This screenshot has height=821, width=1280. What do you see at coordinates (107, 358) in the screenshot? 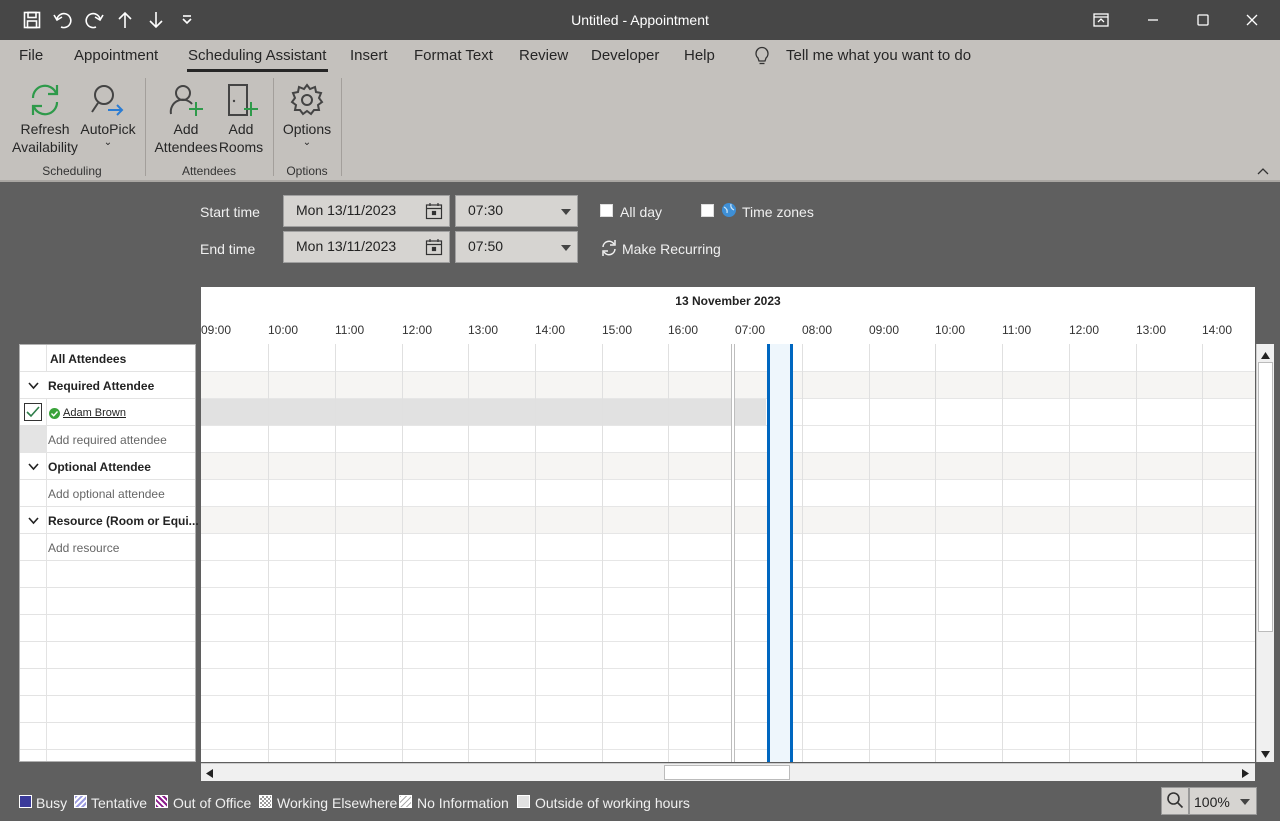
I see `all-attendees-header: All Attendees` at bounding box center [107, 358].